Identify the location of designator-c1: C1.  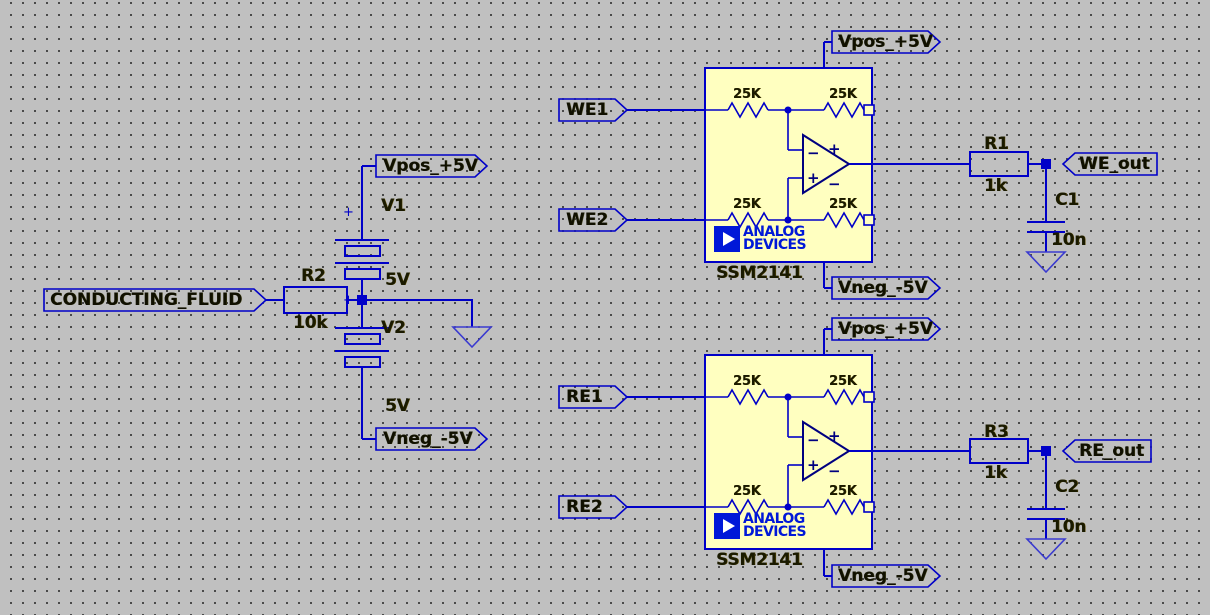
(1067, 200).